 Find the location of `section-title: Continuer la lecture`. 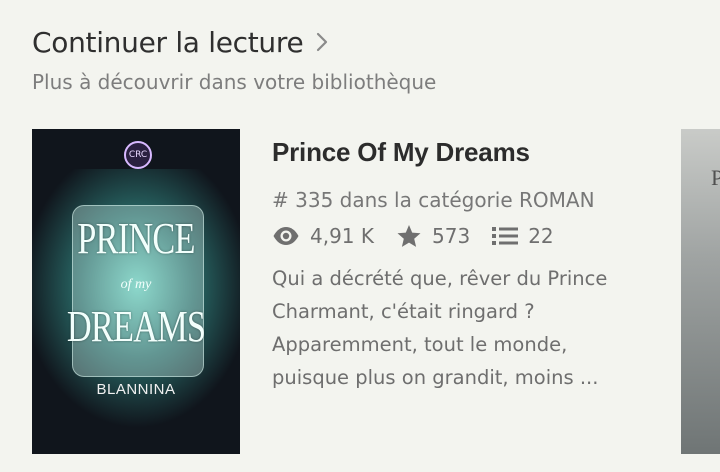

section-title: Continuer la lecture is located at coordinates (168, 42).